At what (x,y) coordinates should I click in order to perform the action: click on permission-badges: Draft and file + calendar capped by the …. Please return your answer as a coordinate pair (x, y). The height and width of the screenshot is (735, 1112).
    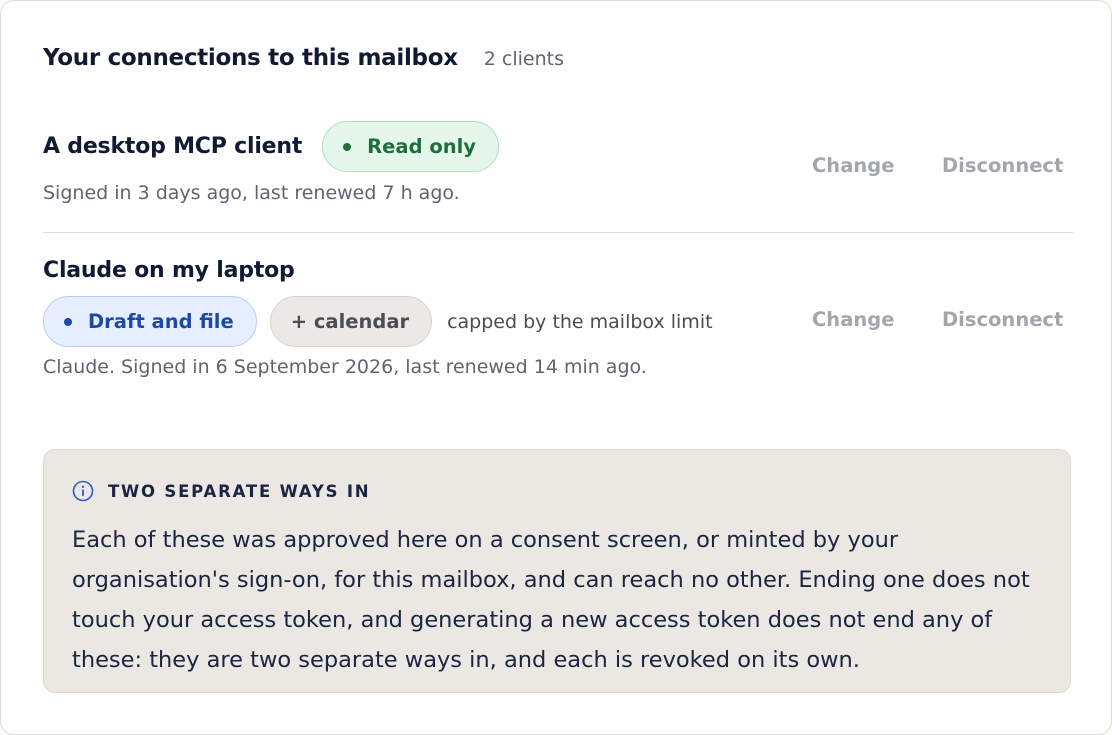
    Looking at the image, I should click on (558, 321).